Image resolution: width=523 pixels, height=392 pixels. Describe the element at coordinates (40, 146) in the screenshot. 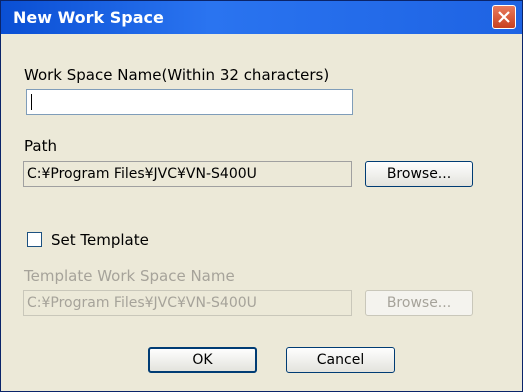

I see `path-label: Path` at that location.